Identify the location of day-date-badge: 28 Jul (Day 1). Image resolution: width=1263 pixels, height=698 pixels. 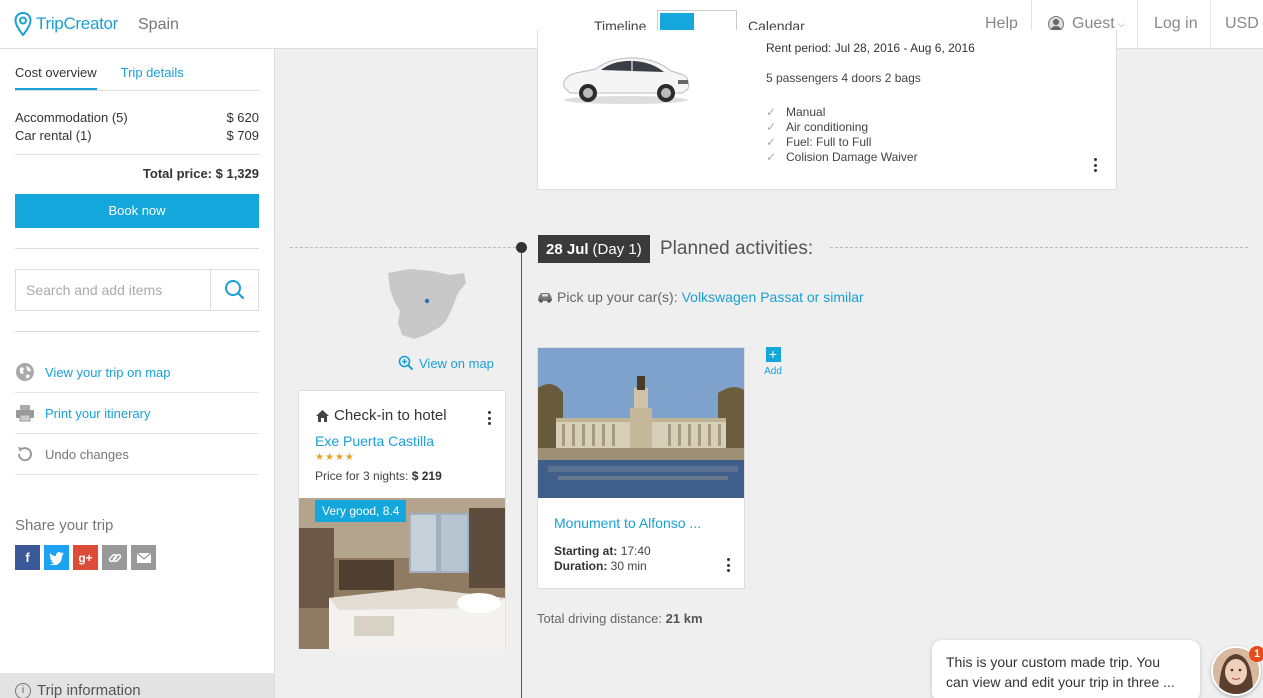
(594, 249).